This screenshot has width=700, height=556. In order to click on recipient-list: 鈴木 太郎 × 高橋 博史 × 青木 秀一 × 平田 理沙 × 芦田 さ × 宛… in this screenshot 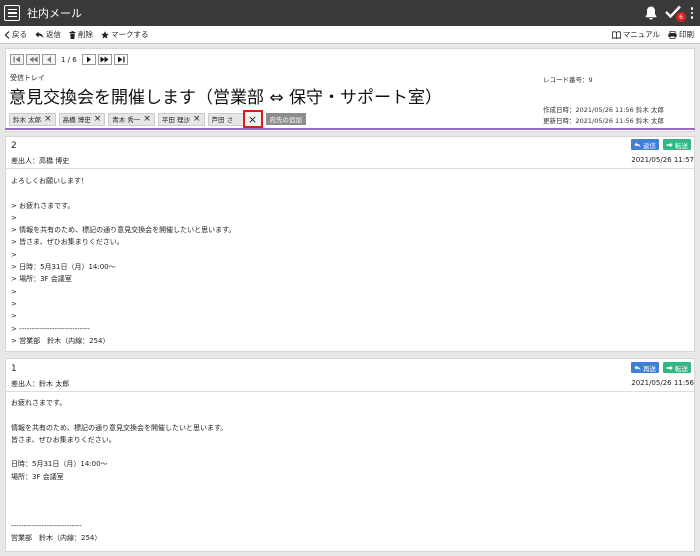, I will do `click(157, 119)`.